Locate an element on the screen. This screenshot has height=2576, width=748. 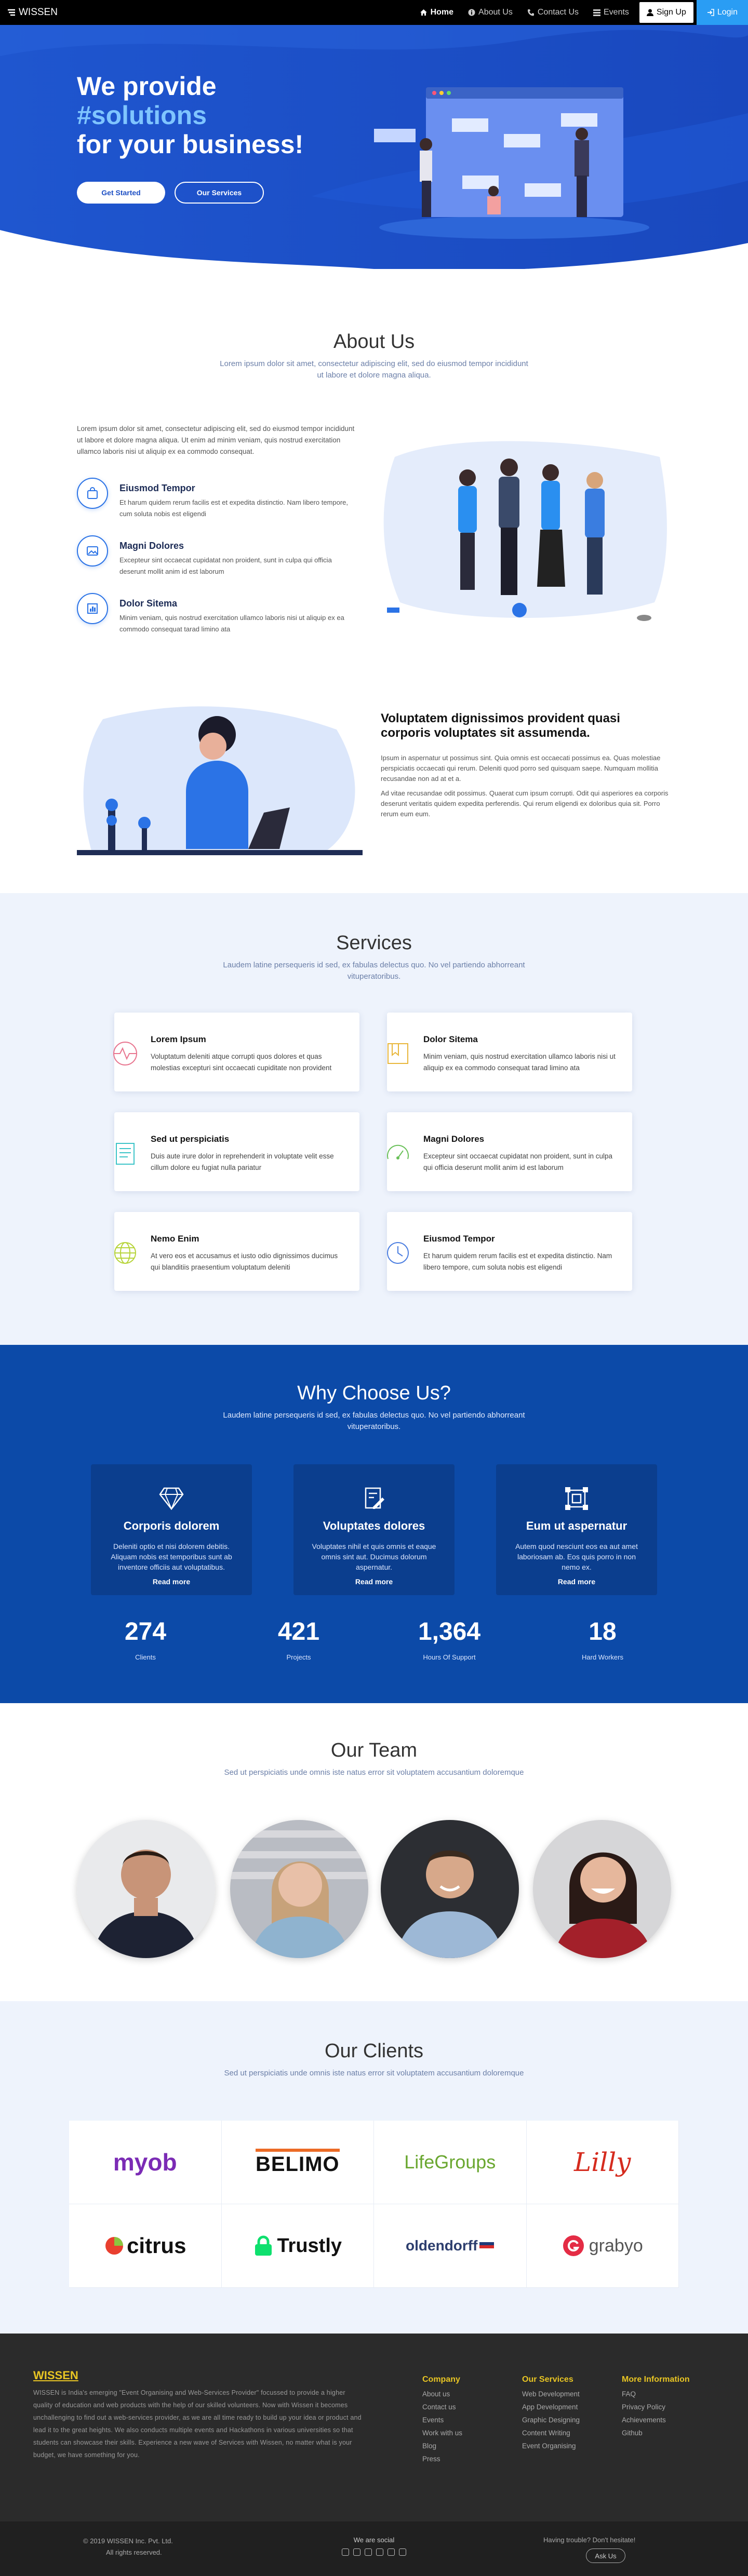
footer-link-about: About us is located at coordinates (442, 2394).